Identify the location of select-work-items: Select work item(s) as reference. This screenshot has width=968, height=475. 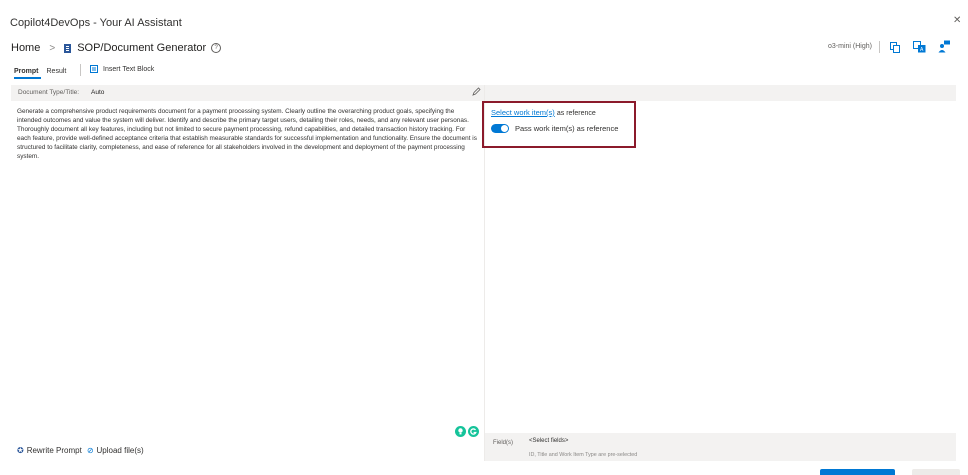
(543, 112).